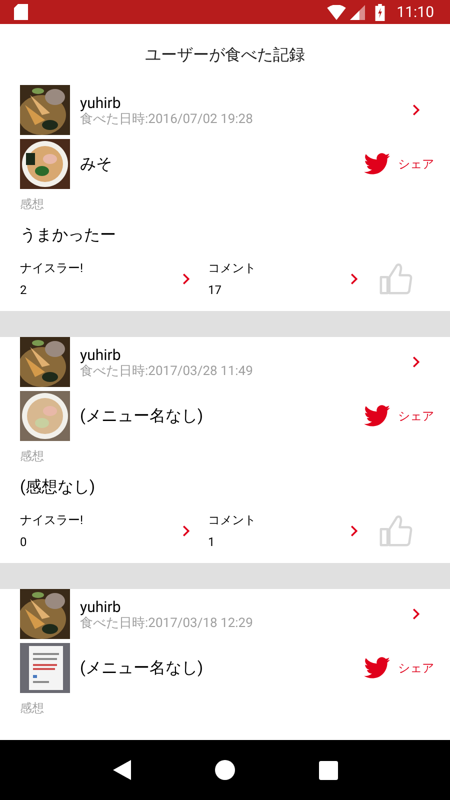 This screenshot has width=450, height=800. Describe the element at coordinates (96, 164) in the screenshot. I see `menu-name: みそ` at that location.